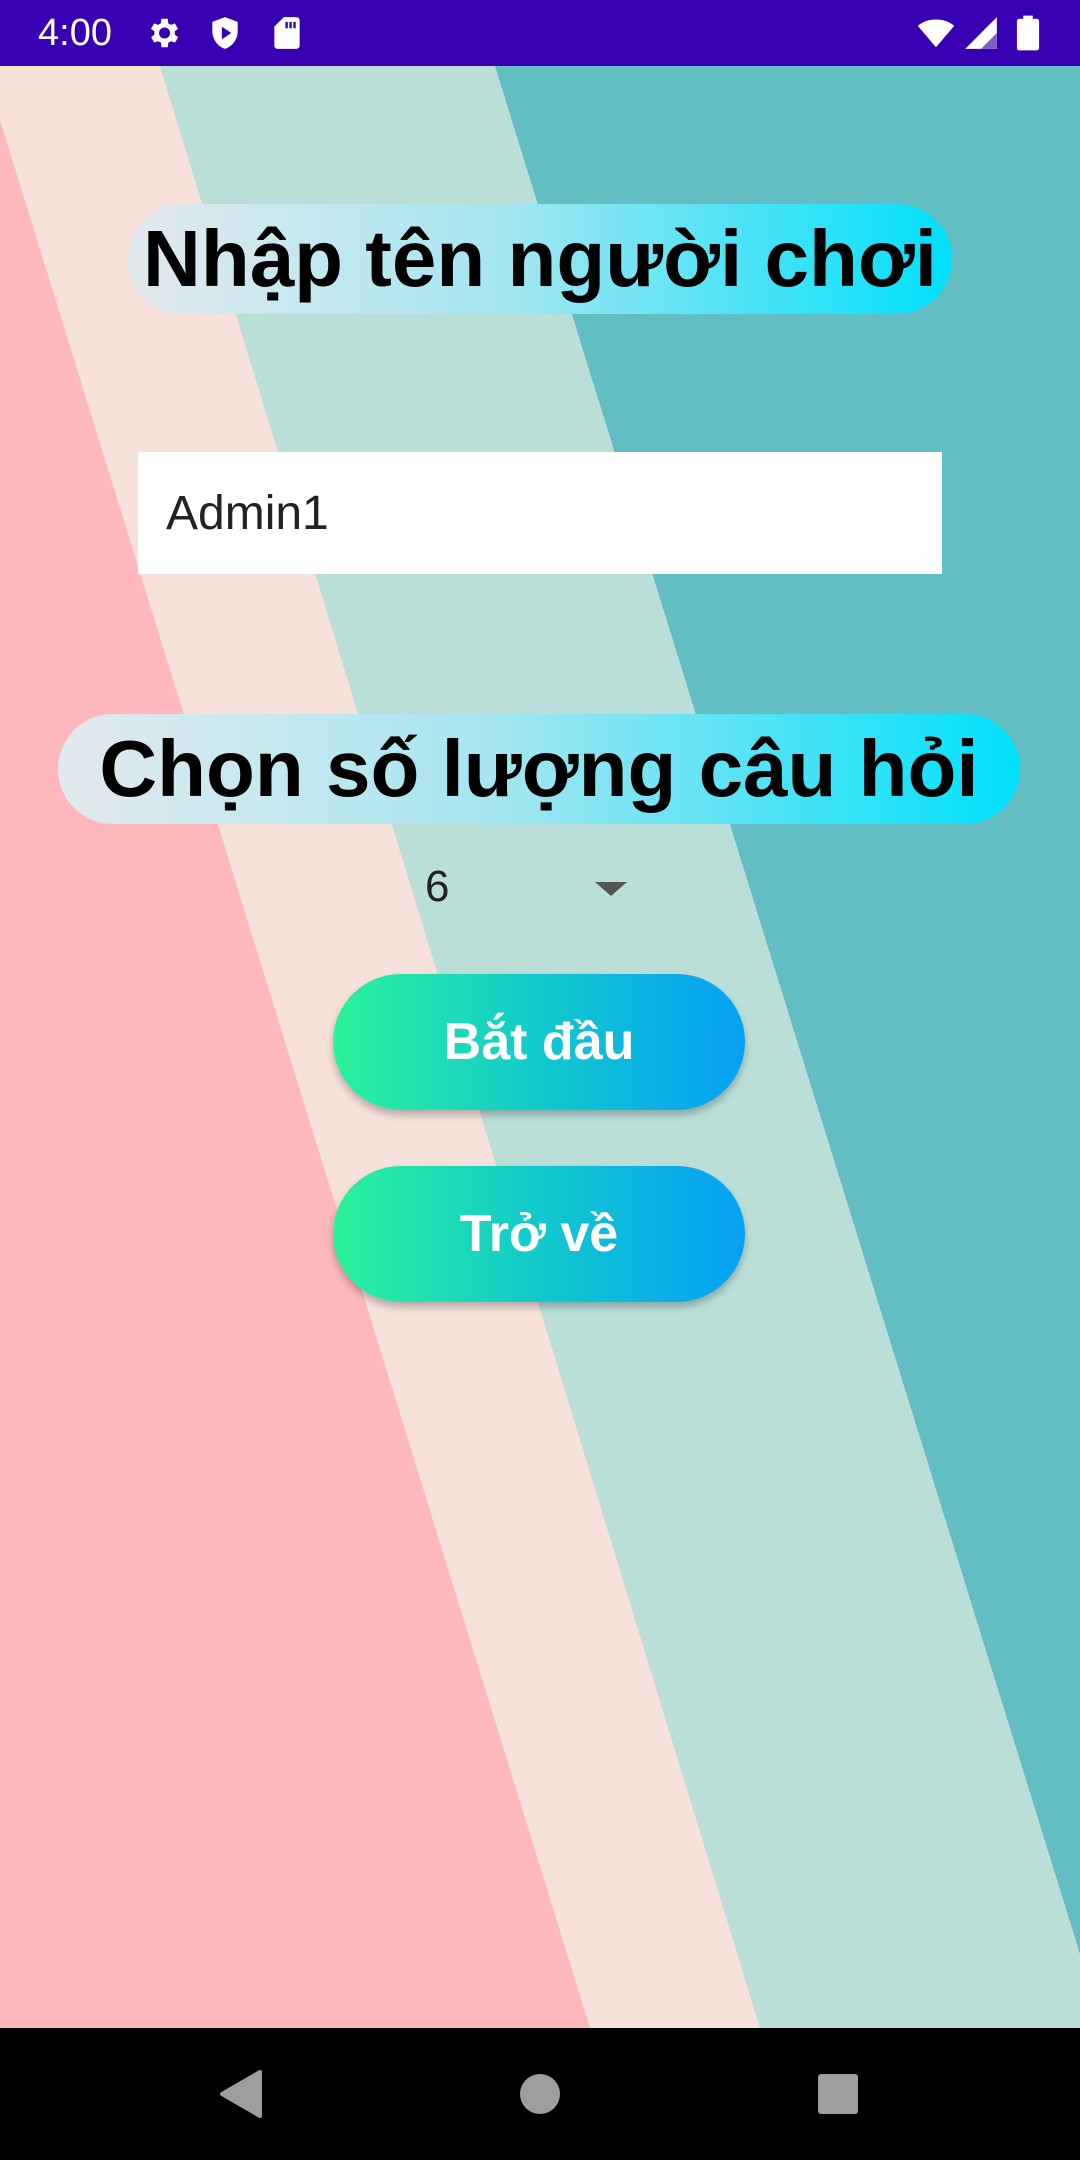 The image size is (1080, 2160). What do you see at coordinates (611, 889) in the screenshot?
I see `dropdown-arrow-icon` at bounding box center [611, 889].